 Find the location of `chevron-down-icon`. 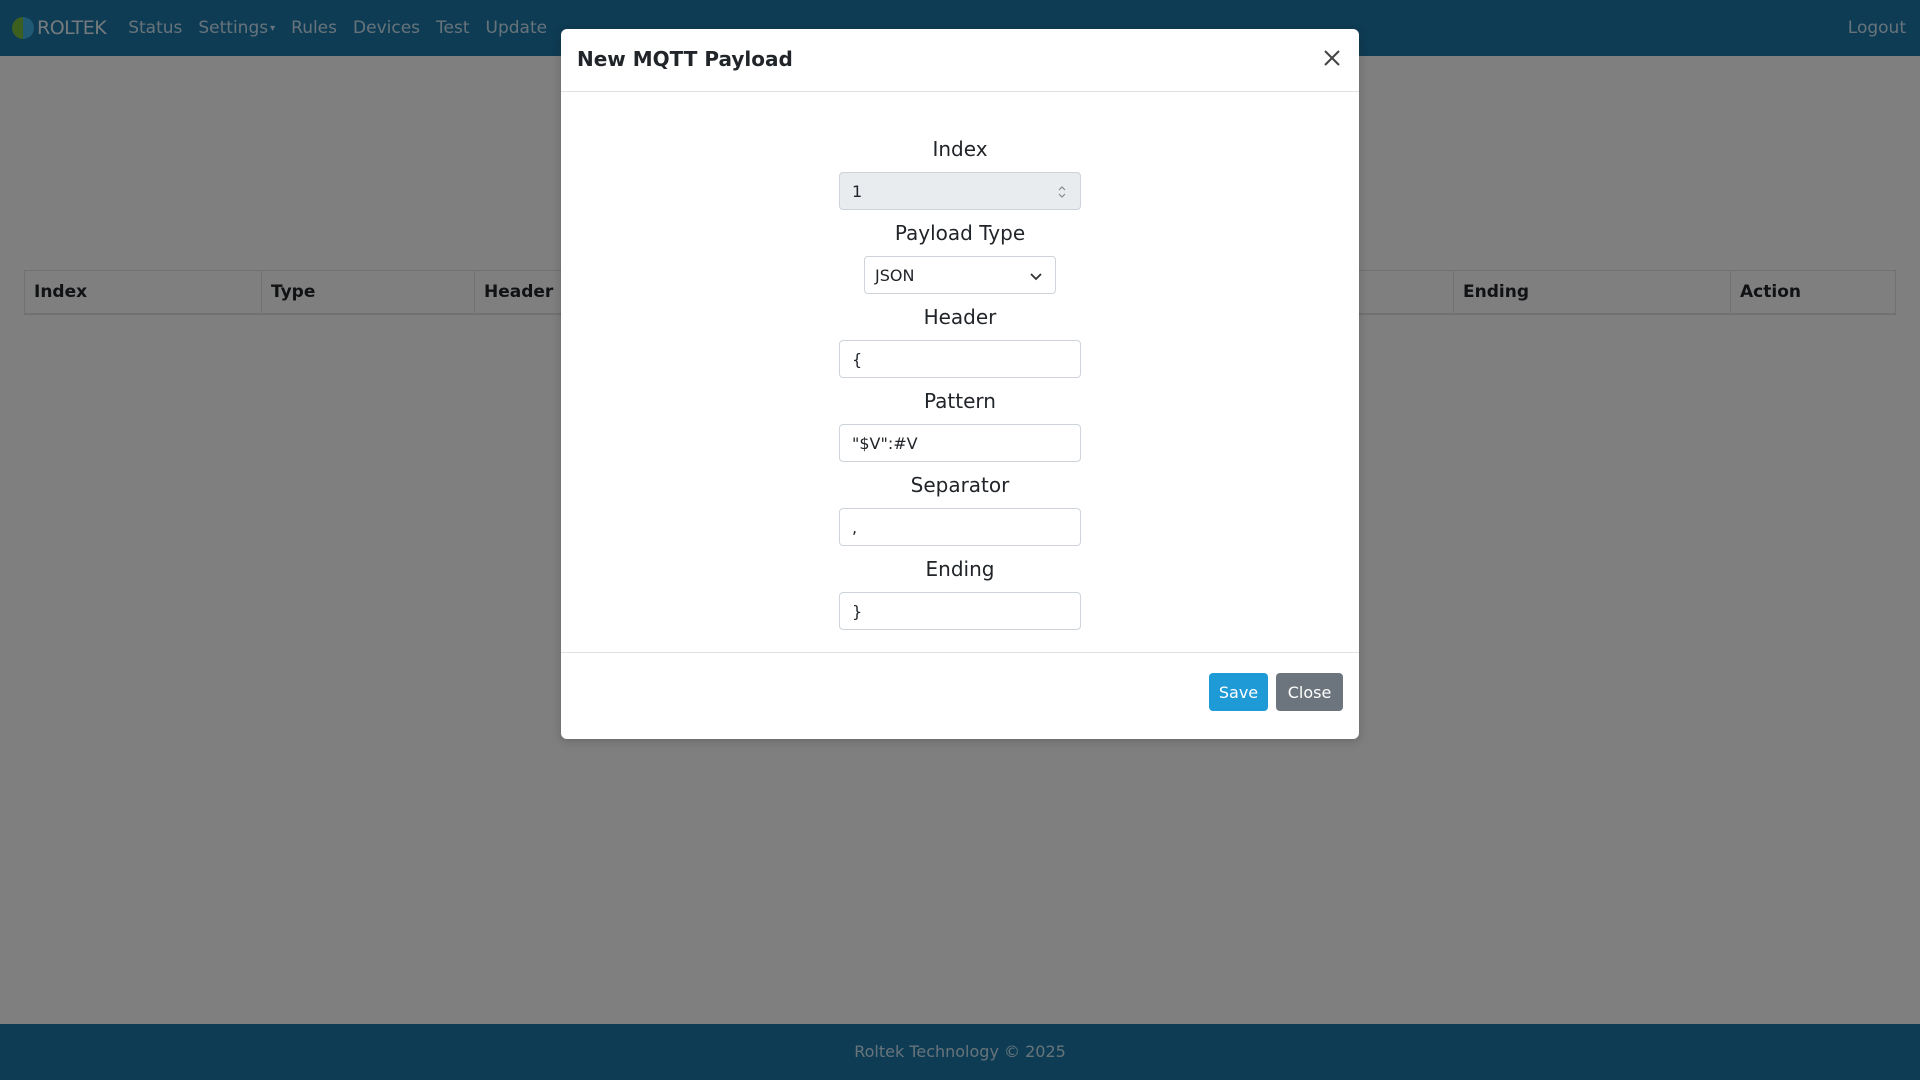

chevron-down-icon is located at coordinates (1036, 277).